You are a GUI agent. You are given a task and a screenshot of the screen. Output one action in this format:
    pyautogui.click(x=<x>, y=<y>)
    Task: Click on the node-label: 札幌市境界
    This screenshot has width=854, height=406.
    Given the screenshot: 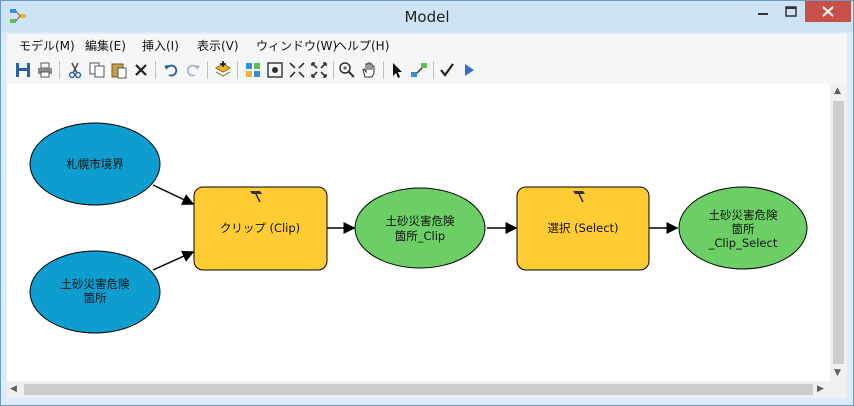 What is the action you would take?
    pyautogui.click(x=95, y=164)
    